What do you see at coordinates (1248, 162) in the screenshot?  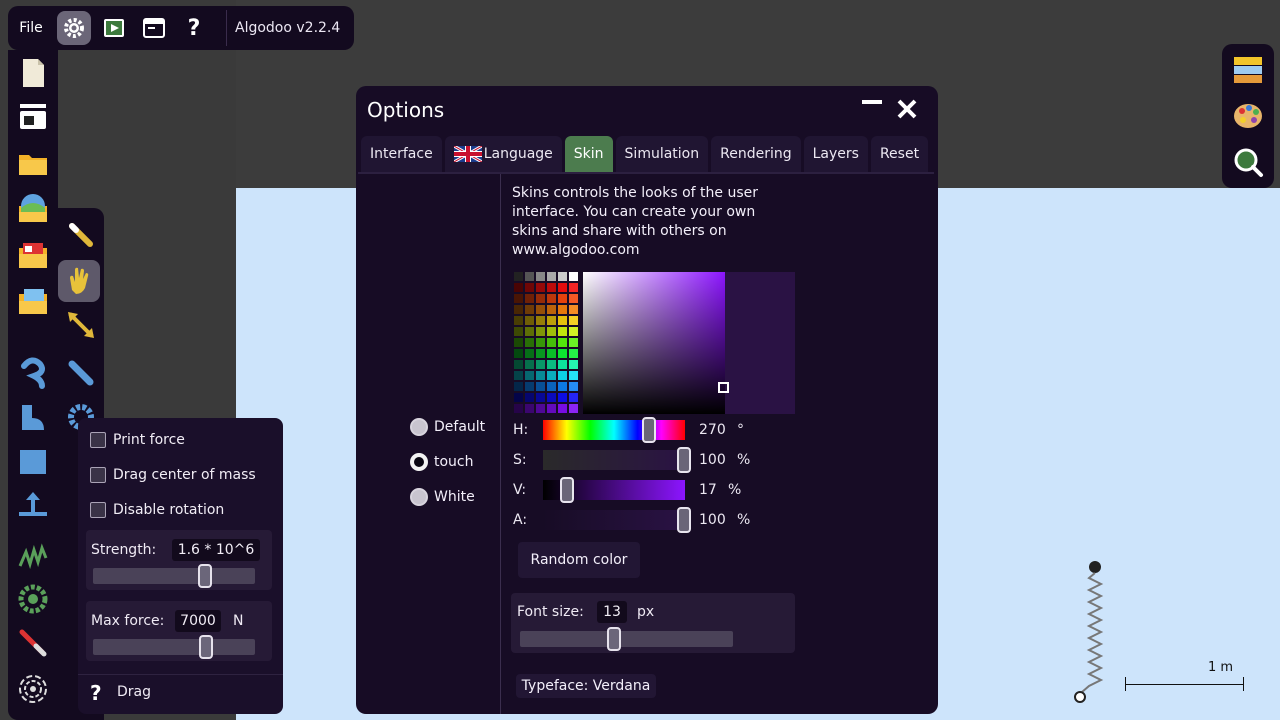 I see `zoom-scene-icon` at bounding box center [1248, 162].